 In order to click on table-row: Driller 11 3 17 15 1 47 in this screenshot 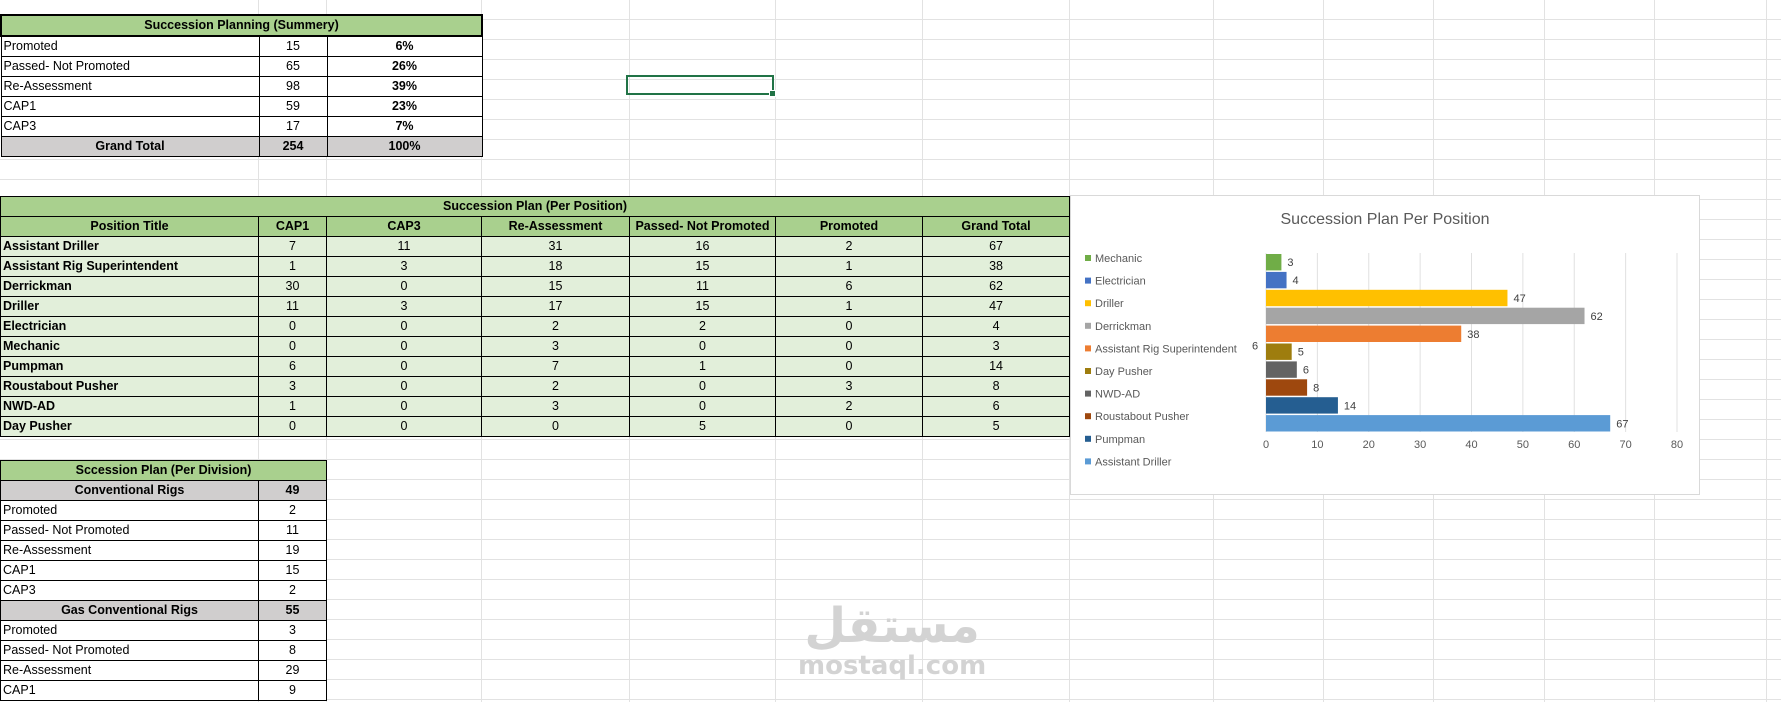, I will do `click(535, 306)`.